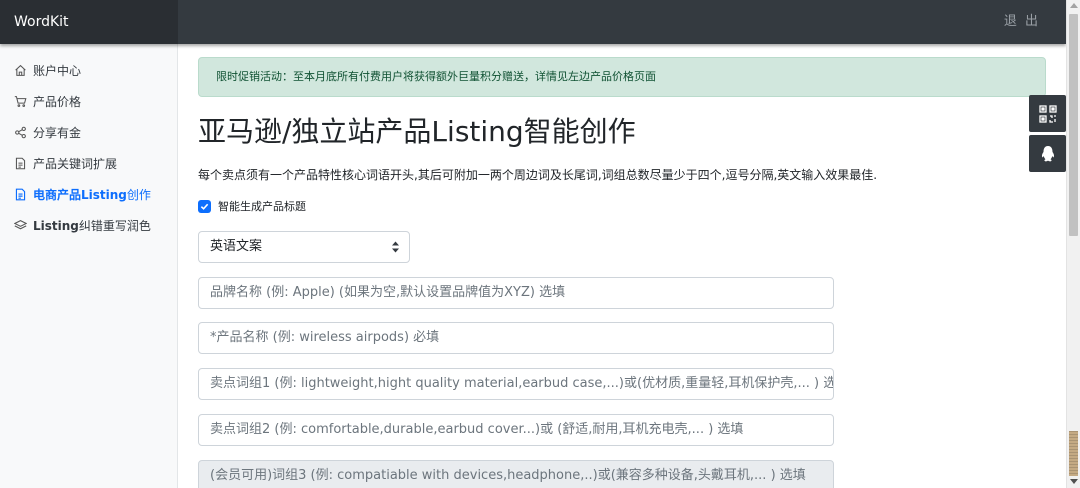 This screenshot has height=488, width=1080. I want to click on cart-icon, so click(20, 102).